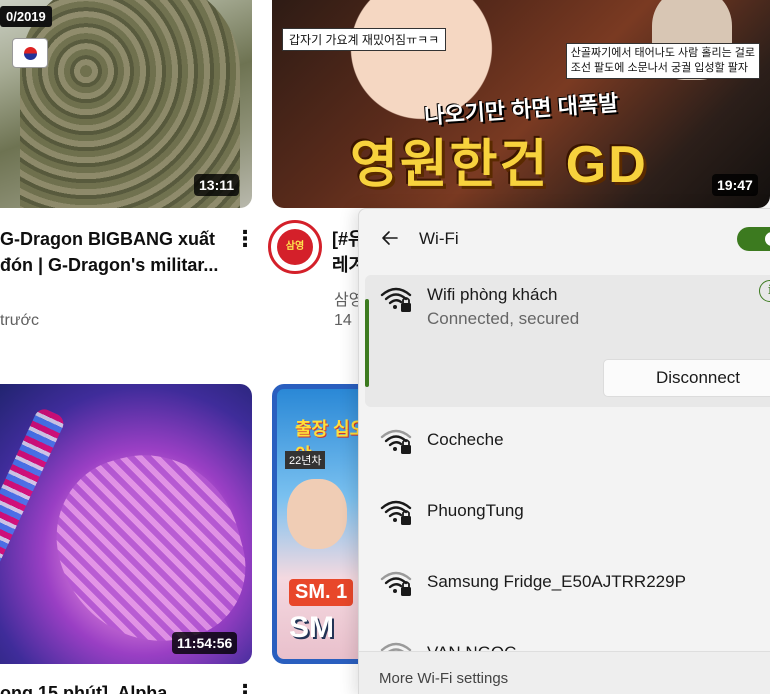 Image resolution: width=770 pixels, height=694 pixels. I want to click on video-meta-1: trước, so click(19, 320).